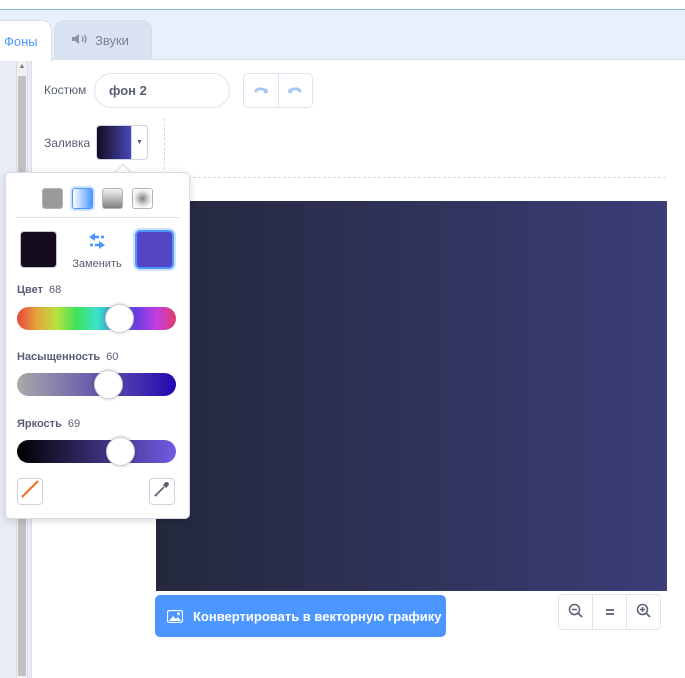 The width and height of the screenshot is (685, 678). I want to click on brightness-slider, so click(96, 451).